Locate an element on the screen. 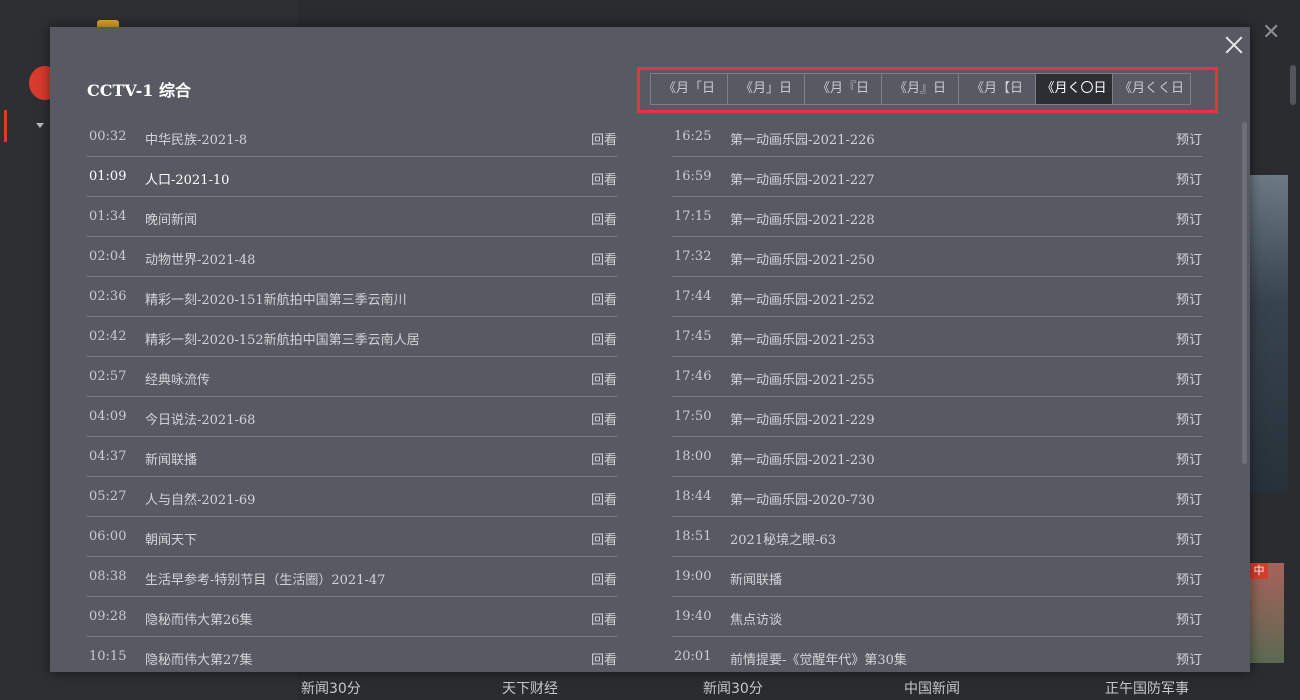 This screenshot has height=700, width=1300. date-tab: 《月」日 is located at coordinates (766, 89).